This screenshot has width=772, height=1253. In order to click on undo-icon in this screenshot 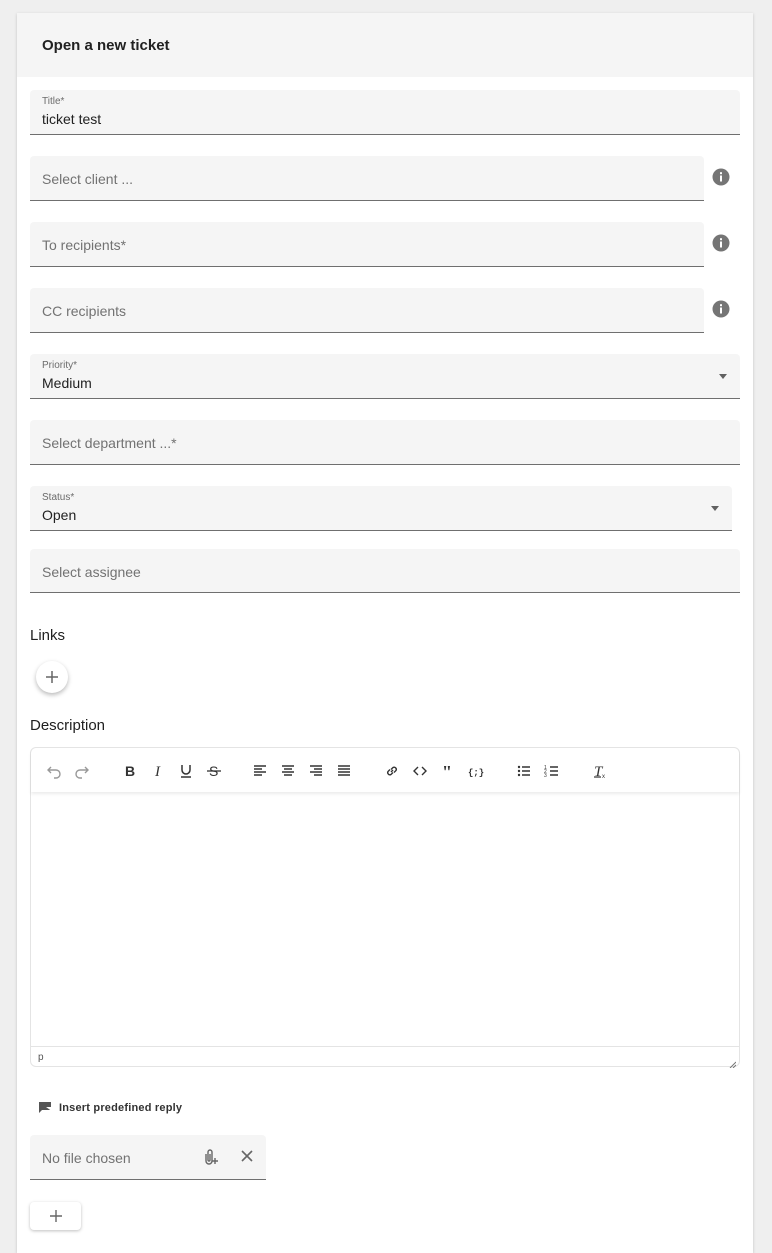, I will do `click(54, 771)`.